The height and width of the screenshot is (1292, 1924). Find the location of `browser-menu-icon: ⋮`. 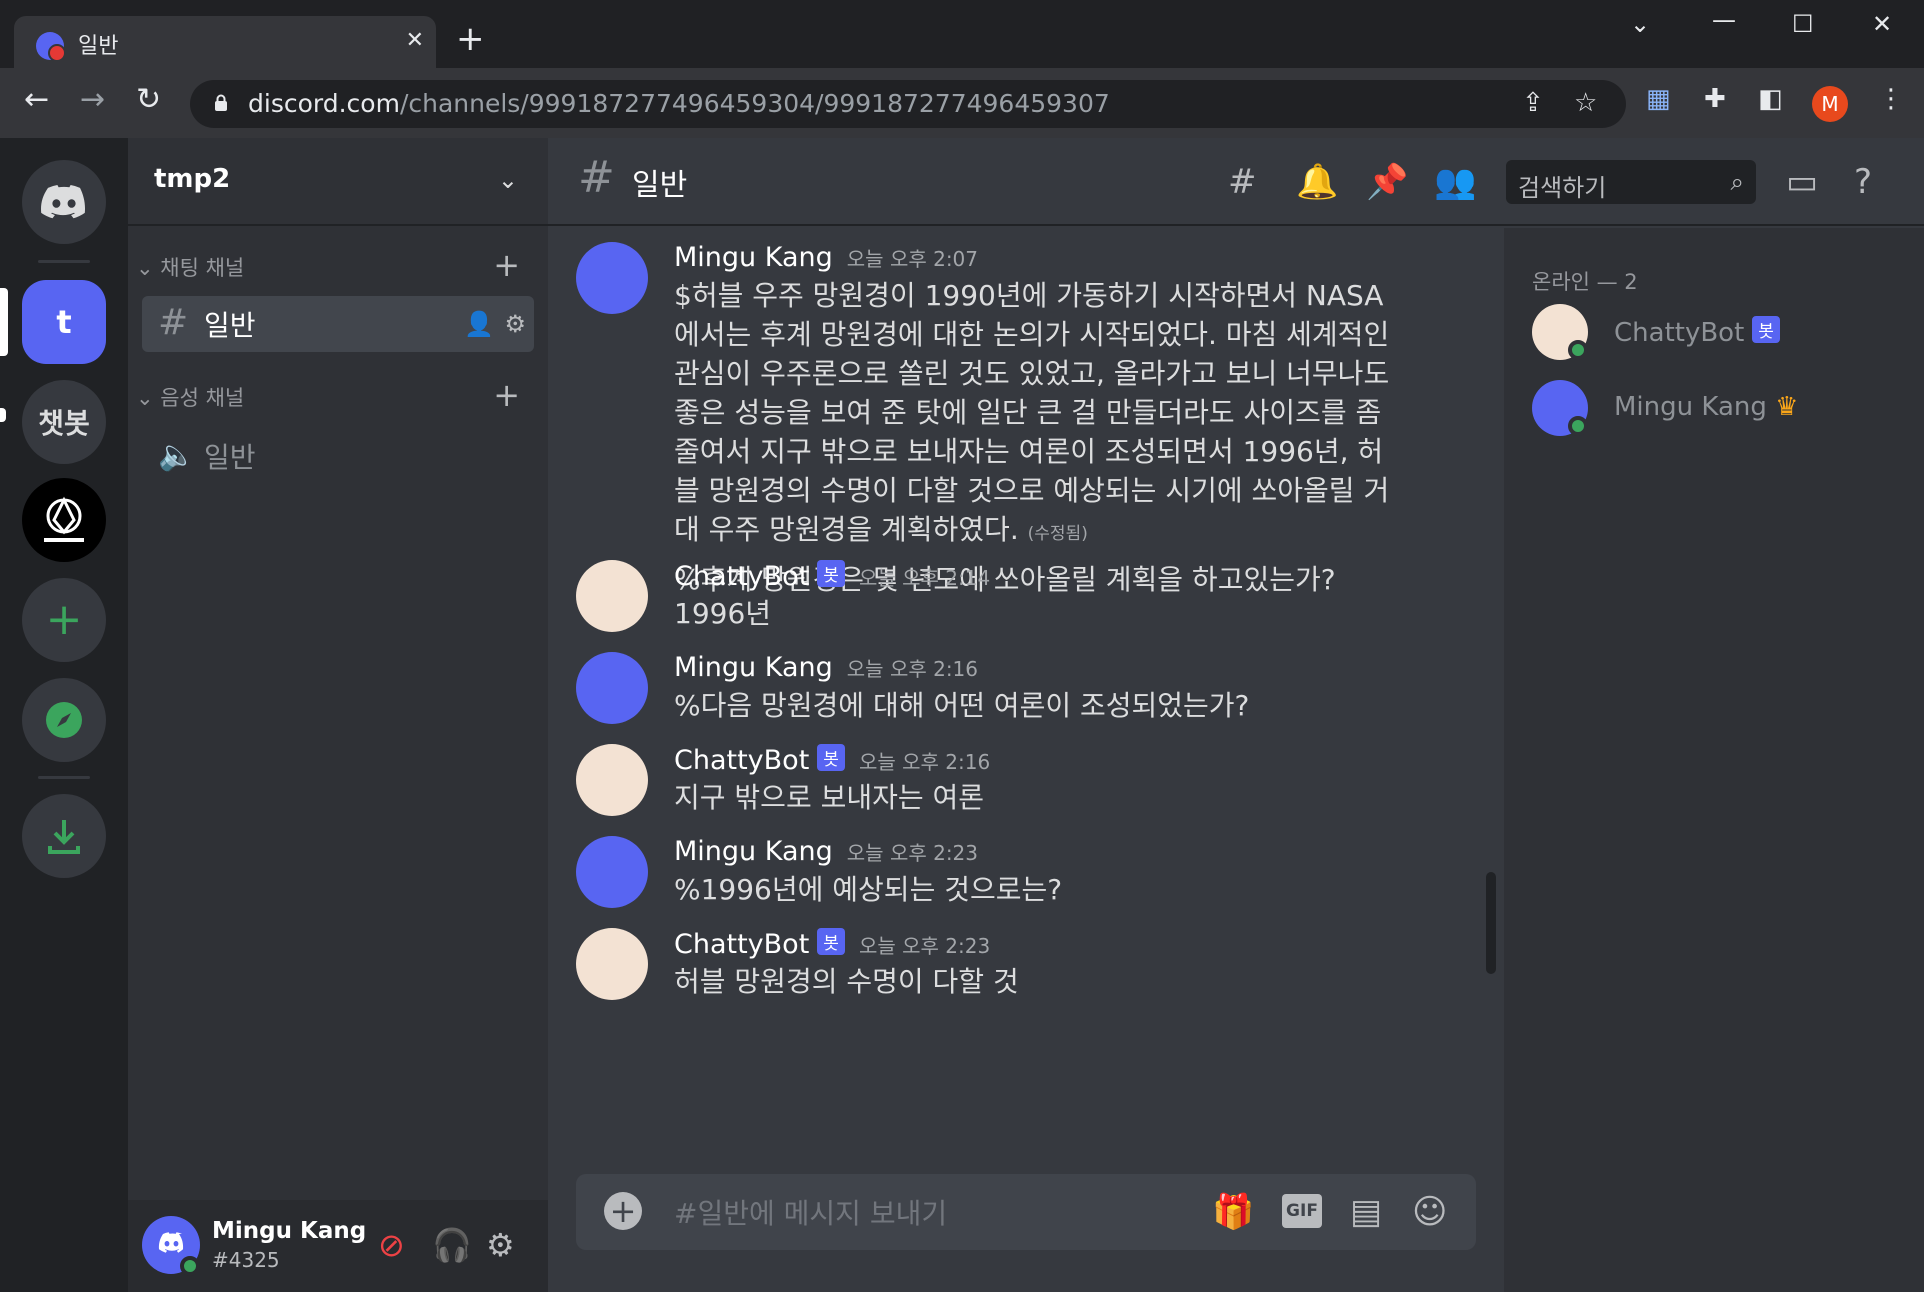

browser-menu-icon: ⋮ is located at coordinates (1891, 99).